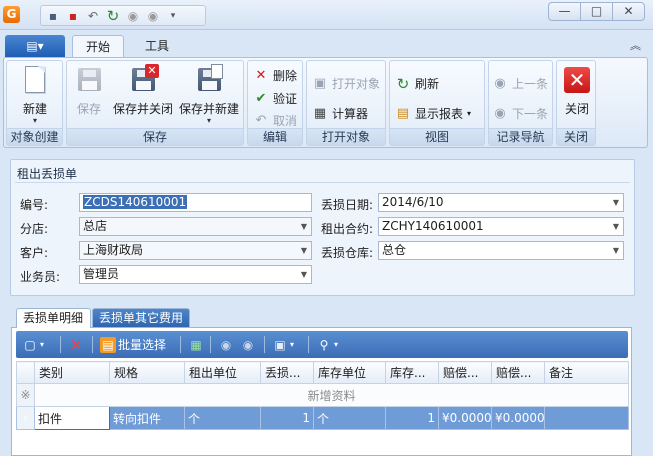 This screenshot has width=653, height=456. What do you see at coordinates (72, 372) in the screenshot?
I see `column-header: 类别` at bounding box center [72, 372].